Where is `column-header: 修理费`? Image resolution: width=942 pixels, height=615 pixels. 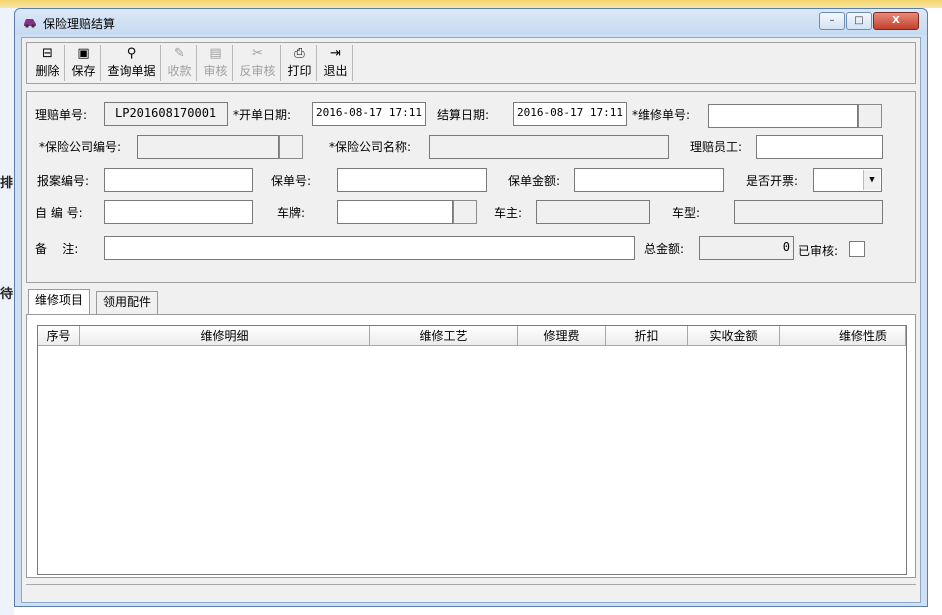 column-header: 修理费 is located at coordinates (562, 336).